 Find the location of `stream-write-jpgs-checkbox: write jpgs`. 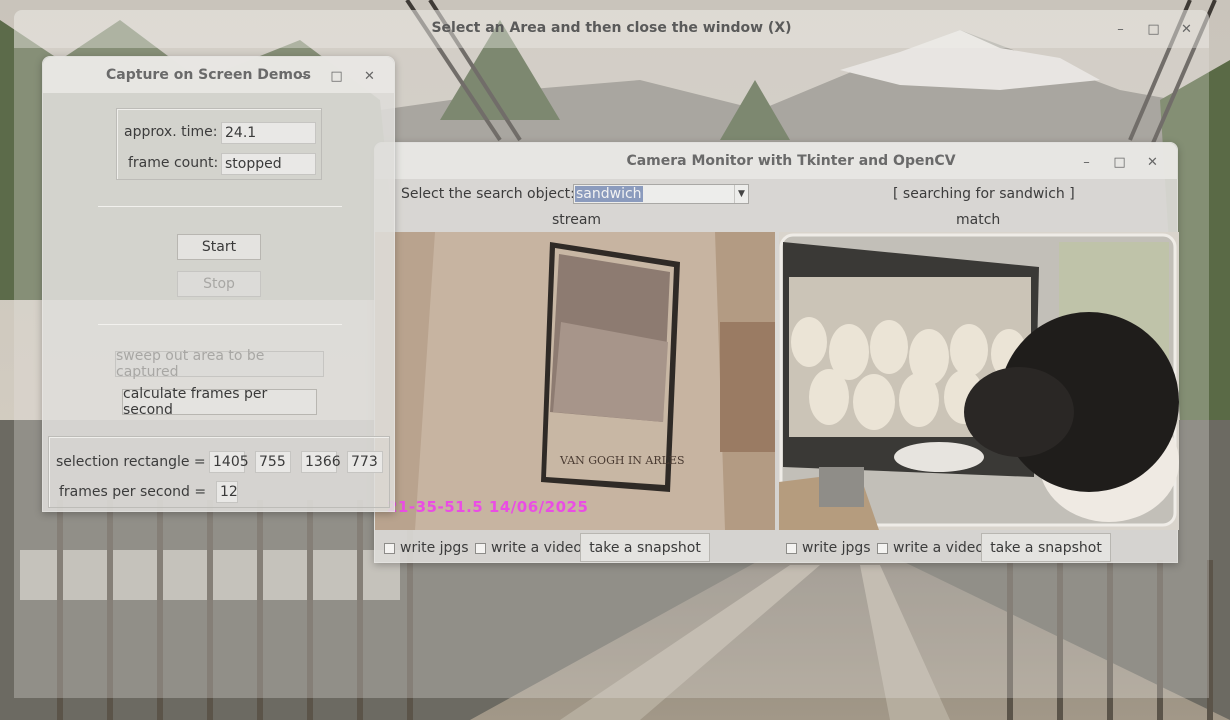

stream-write-jpgs-checkbox: write jpgs is located at coordinates (426, 548).